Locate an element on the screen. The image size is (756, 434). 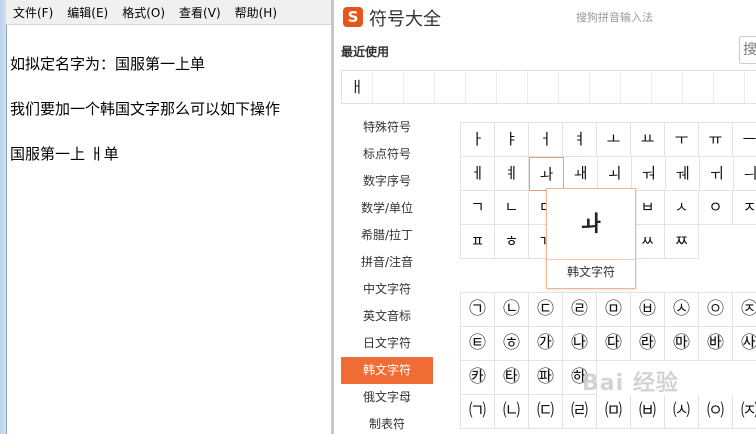
symbol-cell: ㅛ is located at coordinates (648, 140).